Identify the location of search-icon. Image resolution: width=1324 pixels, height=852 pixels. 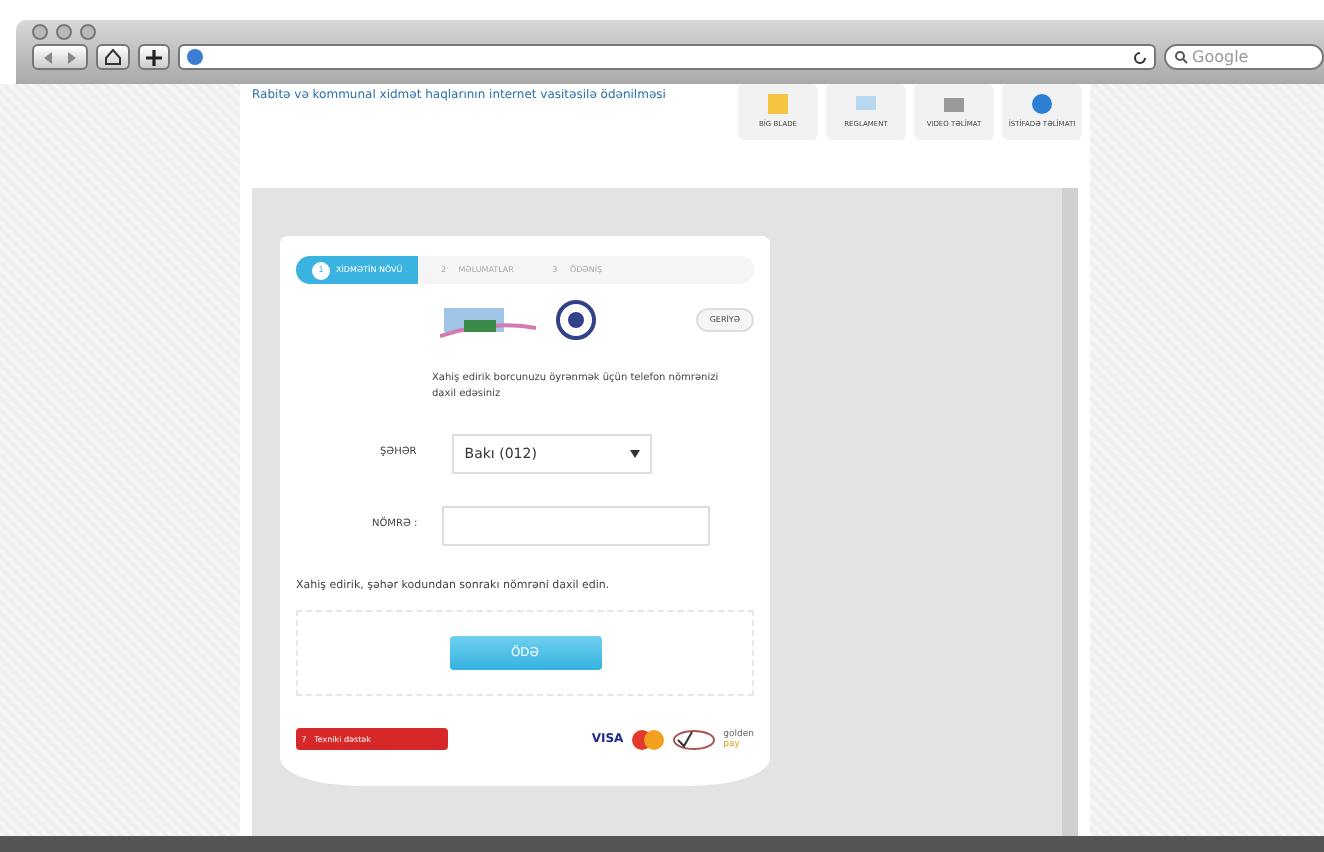
(1181, 57).